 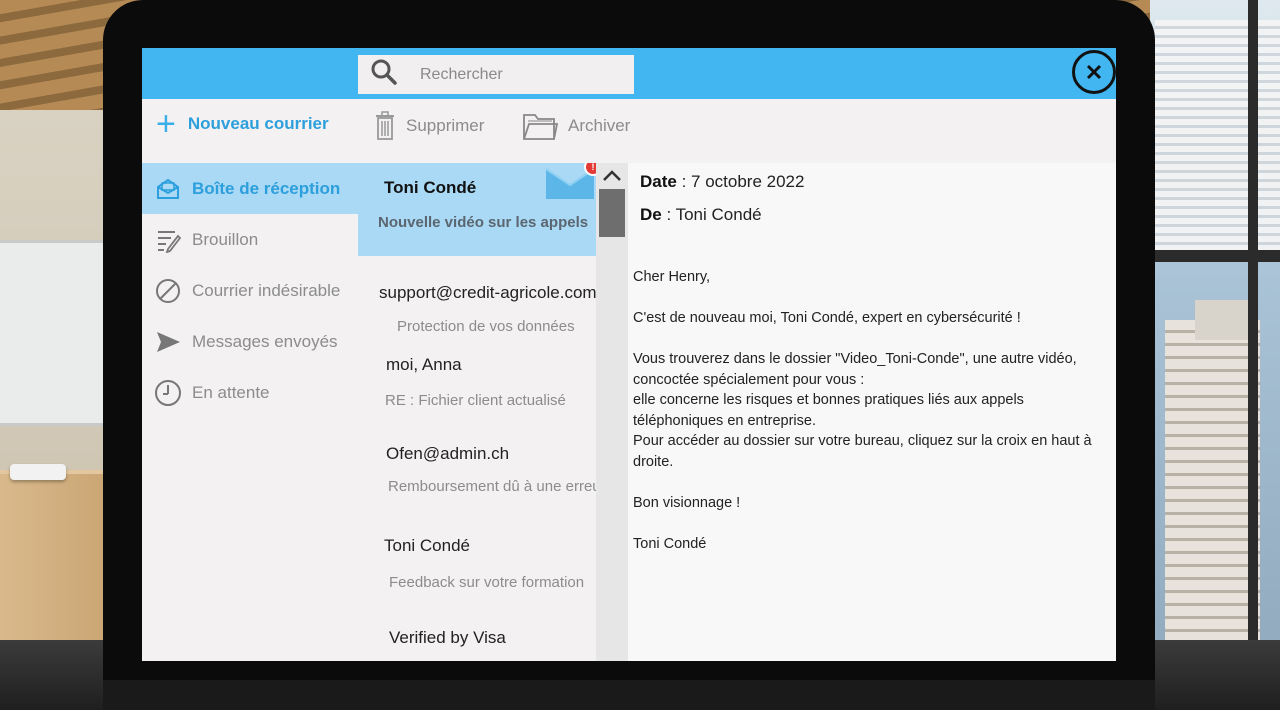 I want to click on message-subject: RE : Fichier client actualisé, so click(x=475, y=400).